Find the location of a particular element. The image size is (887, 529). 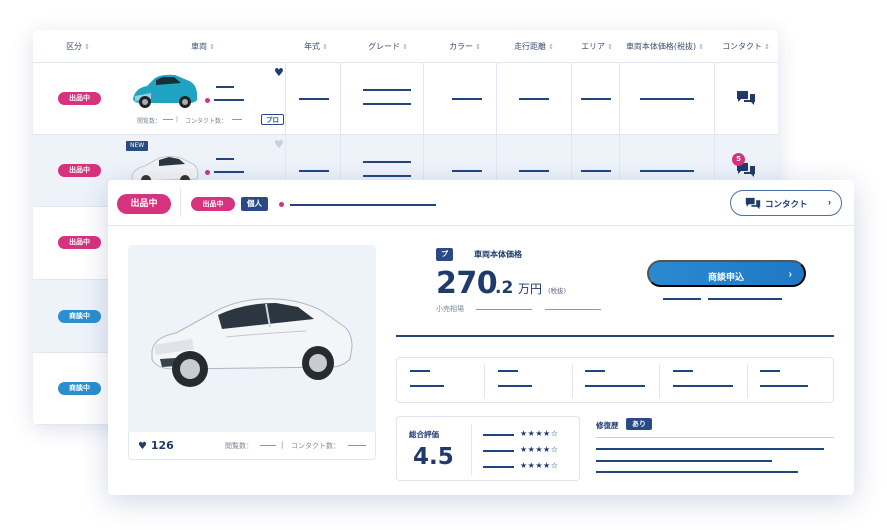

price-unit: 万円 is located at coordinates (530, 289).